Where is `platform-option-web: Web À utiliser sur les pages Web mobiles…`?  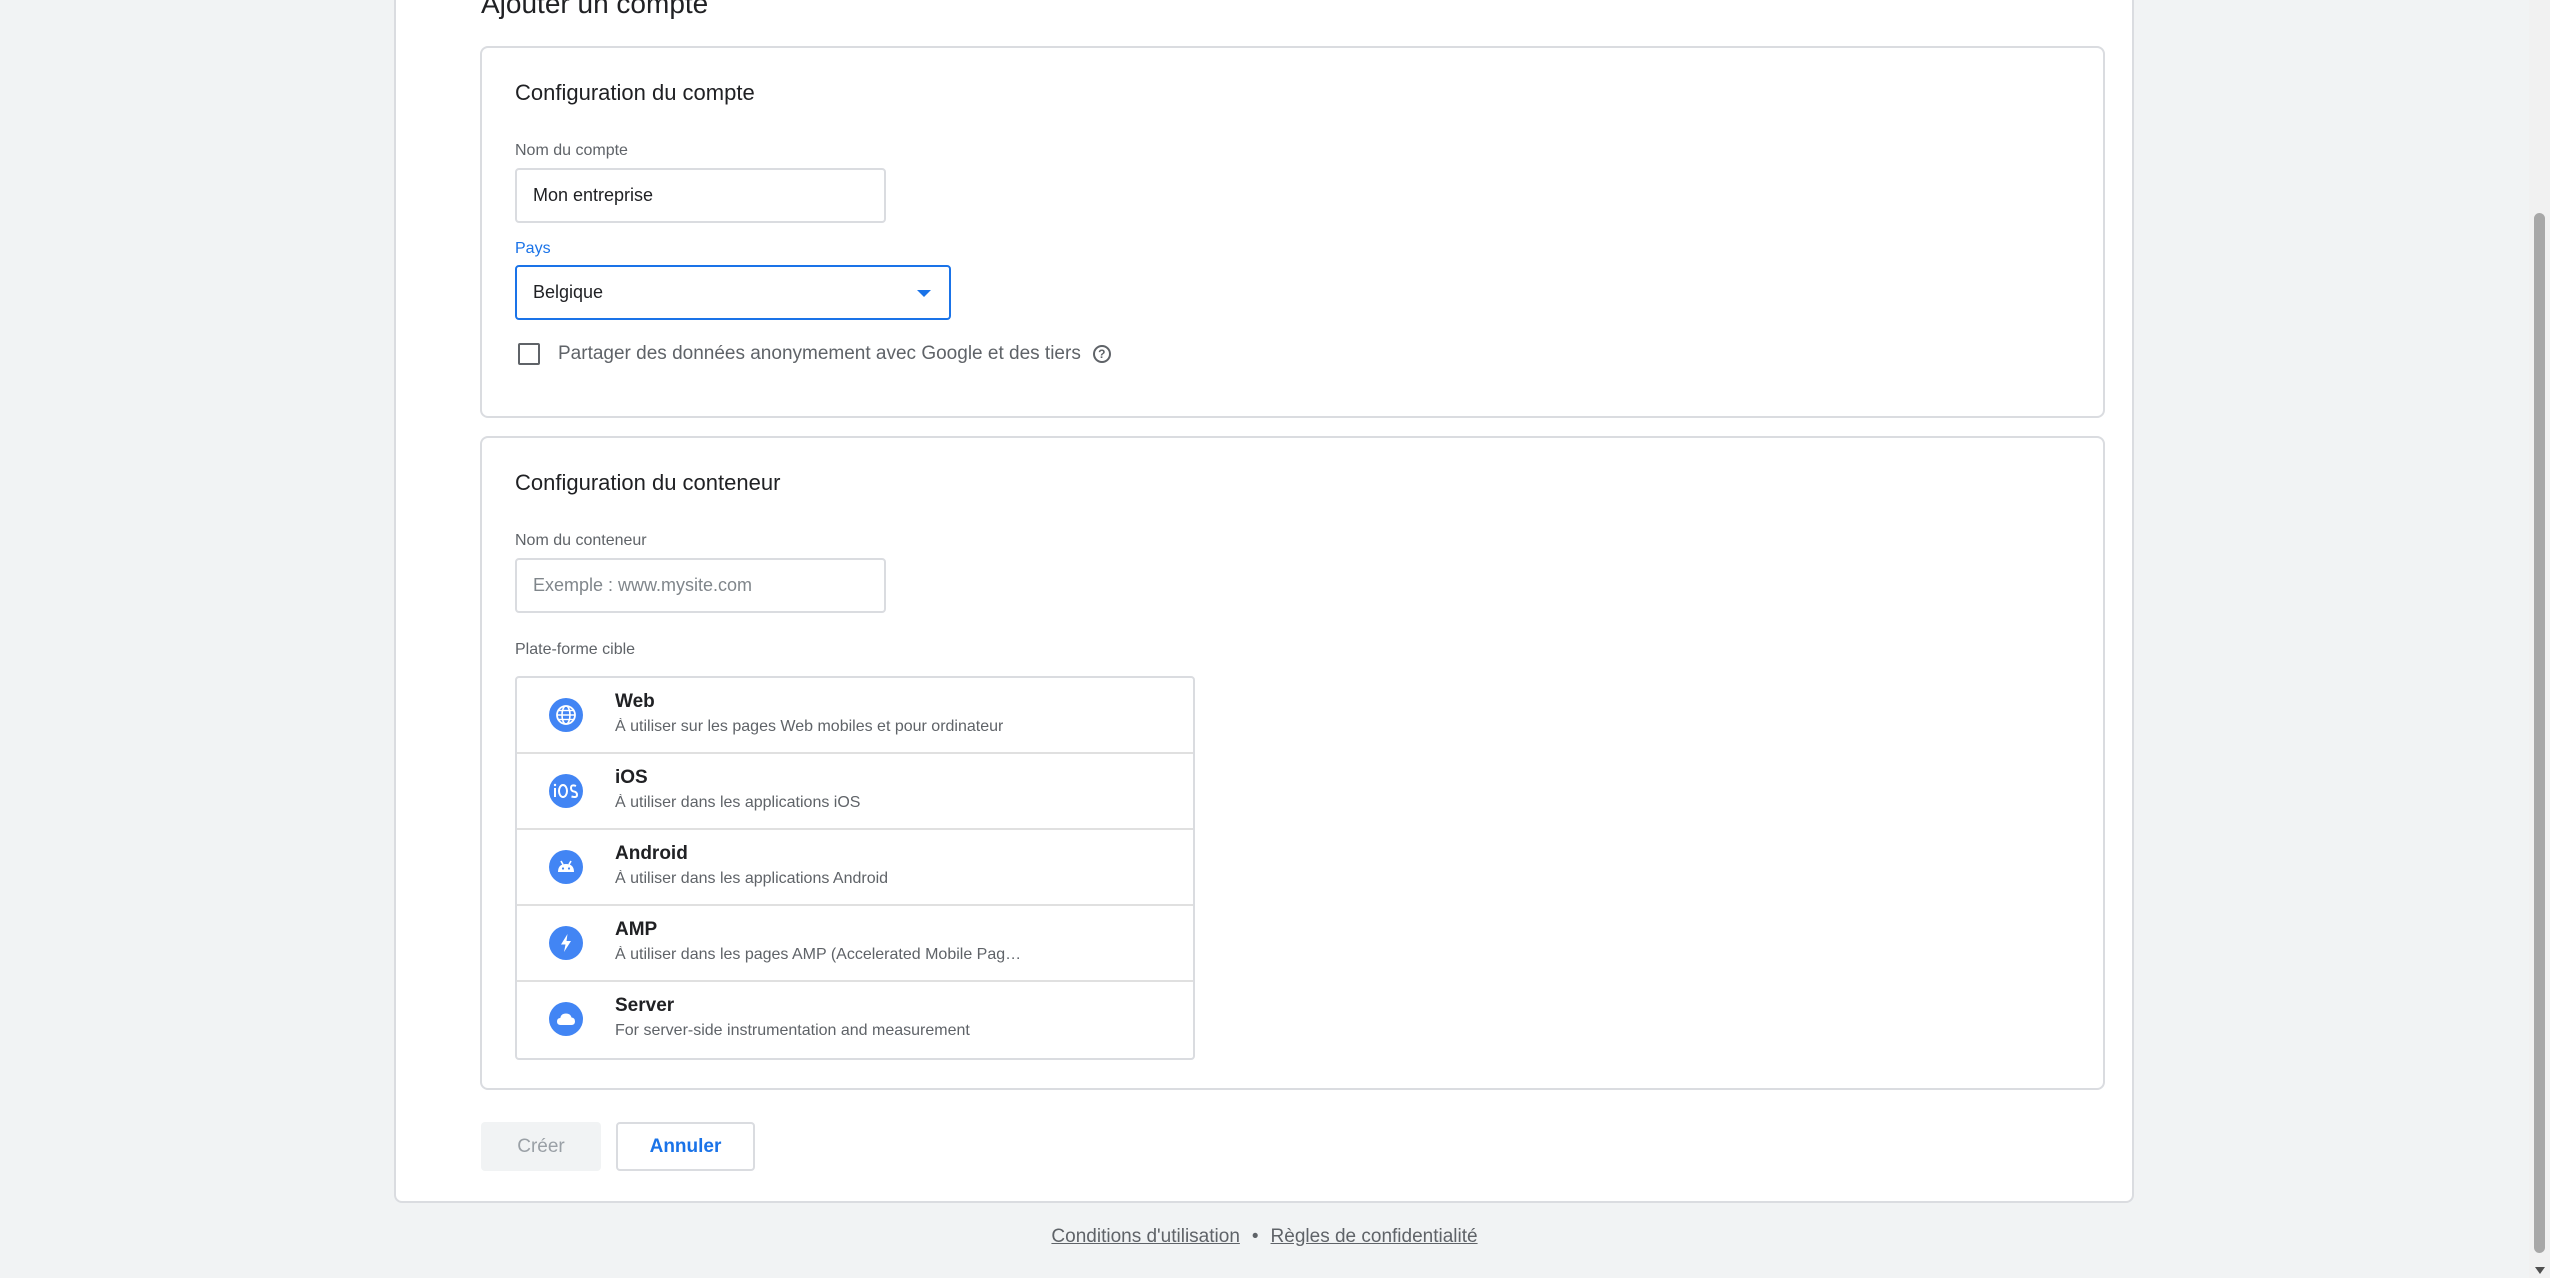 platform-option-web: Web À utiliser sur les pages Web mobiles… is located at coordinates (855, 716).